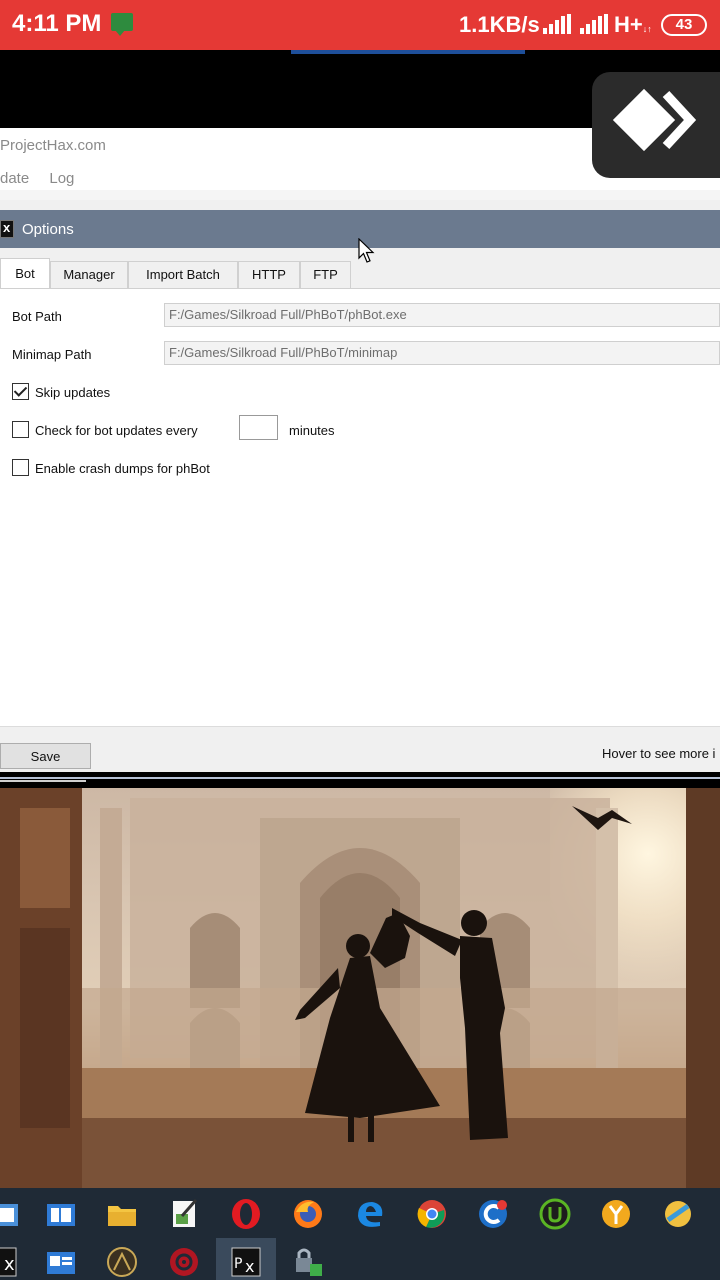 The height and width of the screenshot is (1280, 720). I want to click on check-updates-checkbox, so click(20, 429).